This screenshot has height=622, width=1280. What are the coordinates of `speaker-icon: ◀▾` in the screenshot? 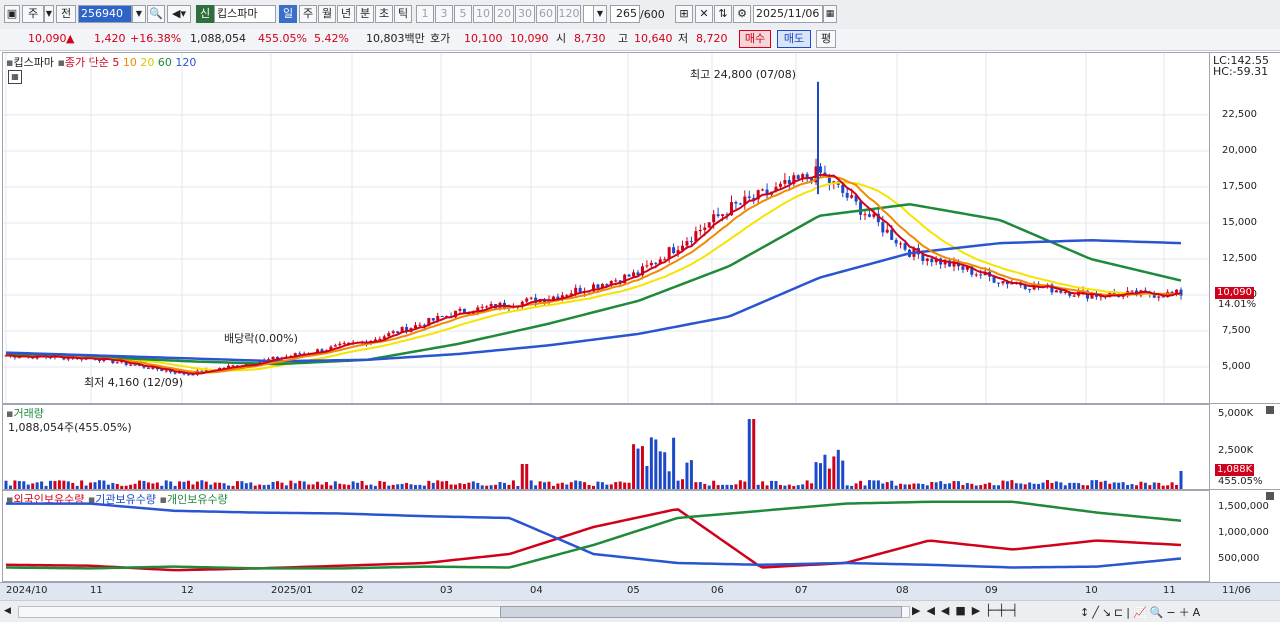 It's located at (179, 14).